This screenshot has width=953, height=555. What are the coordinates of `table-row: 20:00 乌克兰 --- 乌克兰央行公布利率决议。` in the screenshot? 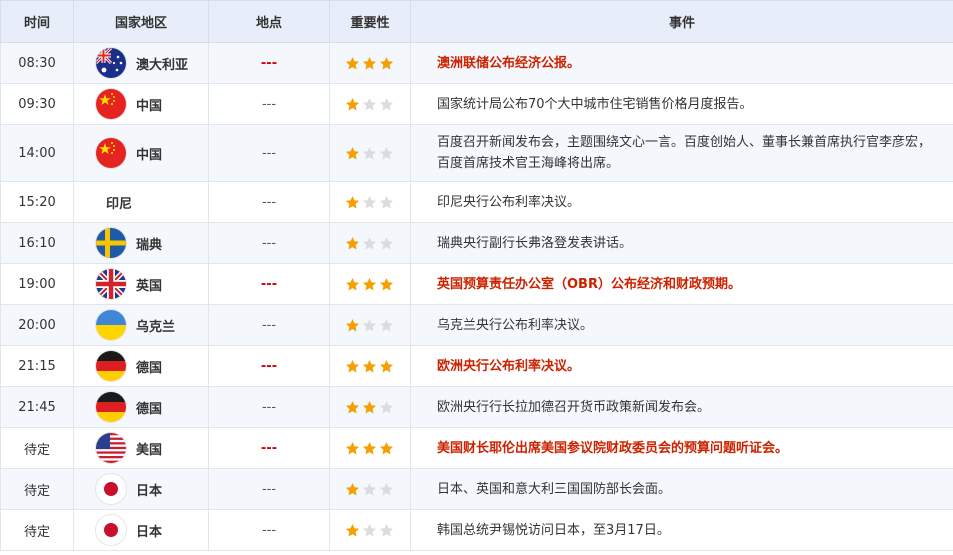 It's located at (476, 325).